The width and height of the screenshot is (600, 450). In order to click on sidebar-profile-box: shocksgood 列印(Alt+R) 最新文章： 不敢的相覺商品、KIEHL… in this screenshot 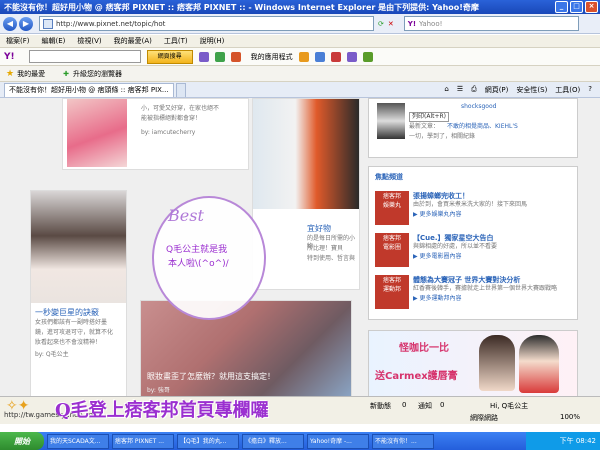, I will do `click(473, 128)`.